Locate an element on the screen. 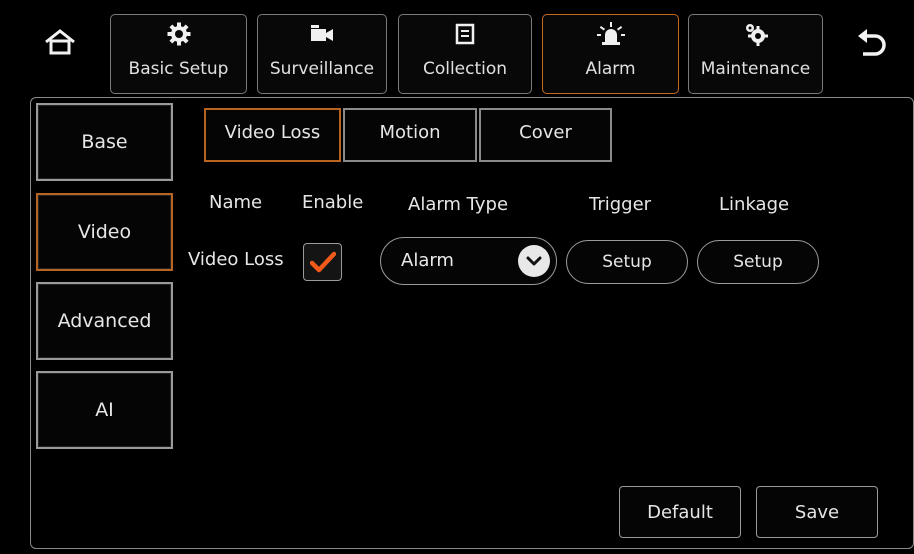 This screenshot has height=554, width=914. sidebar-item-label: Video is located at coordinates (104, 232).